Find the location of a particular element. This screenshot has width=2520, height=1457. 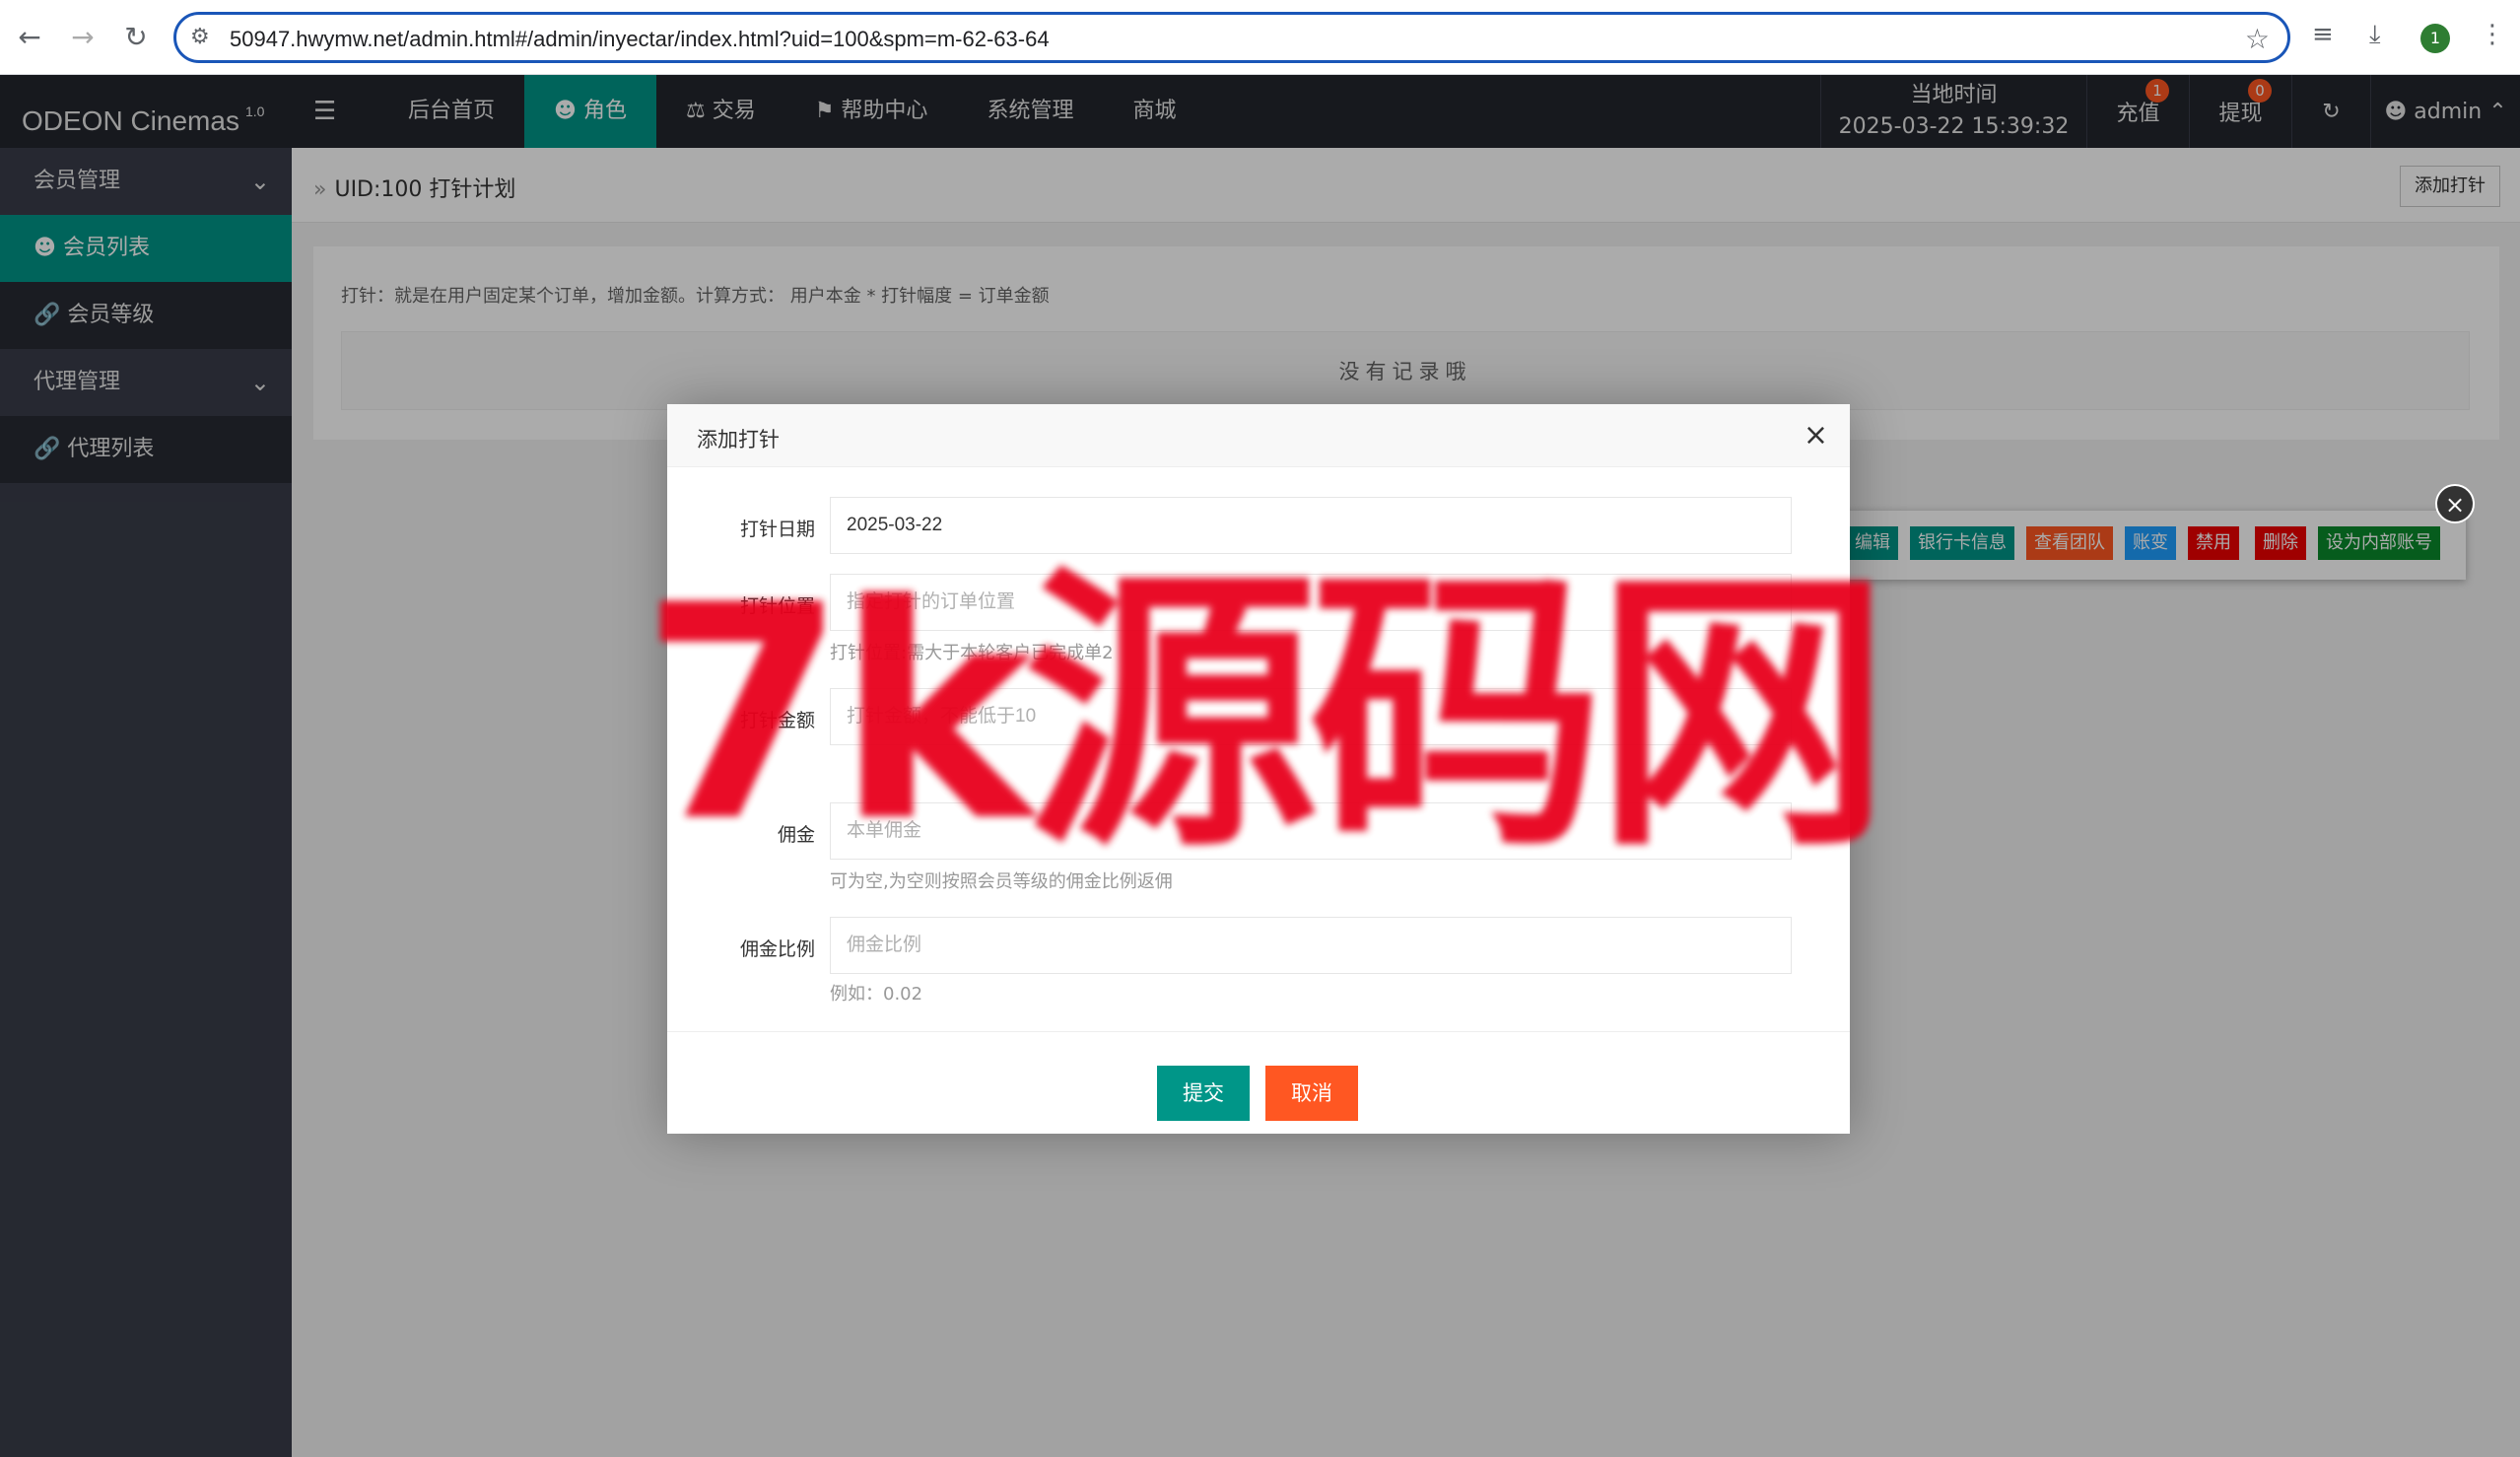

watermark: 7k源码网 is located at coordinates (1265, 714).